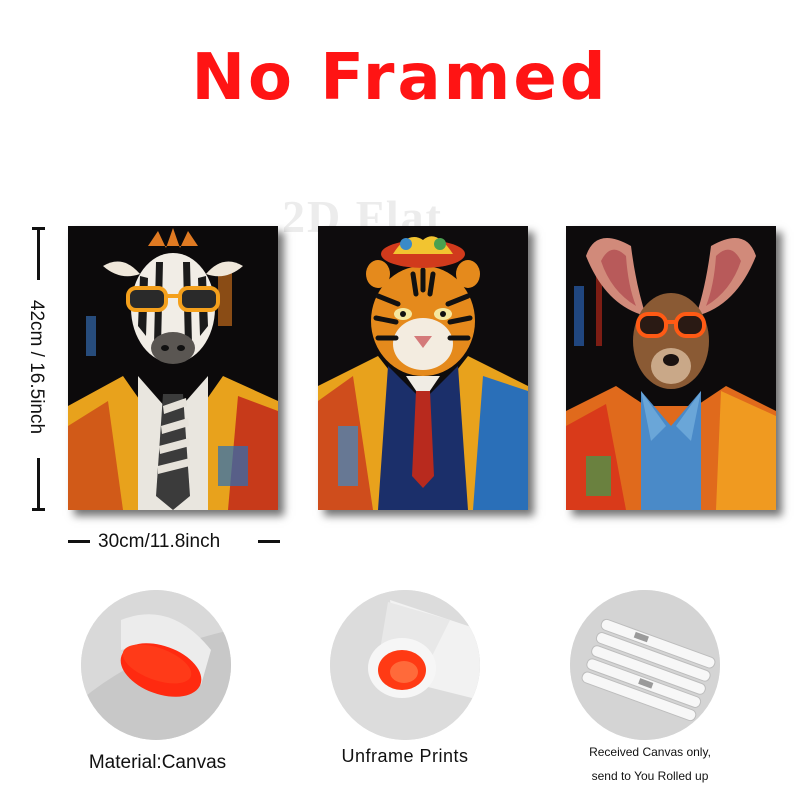  I want to click on headline: No Framed, so click(400, 78).